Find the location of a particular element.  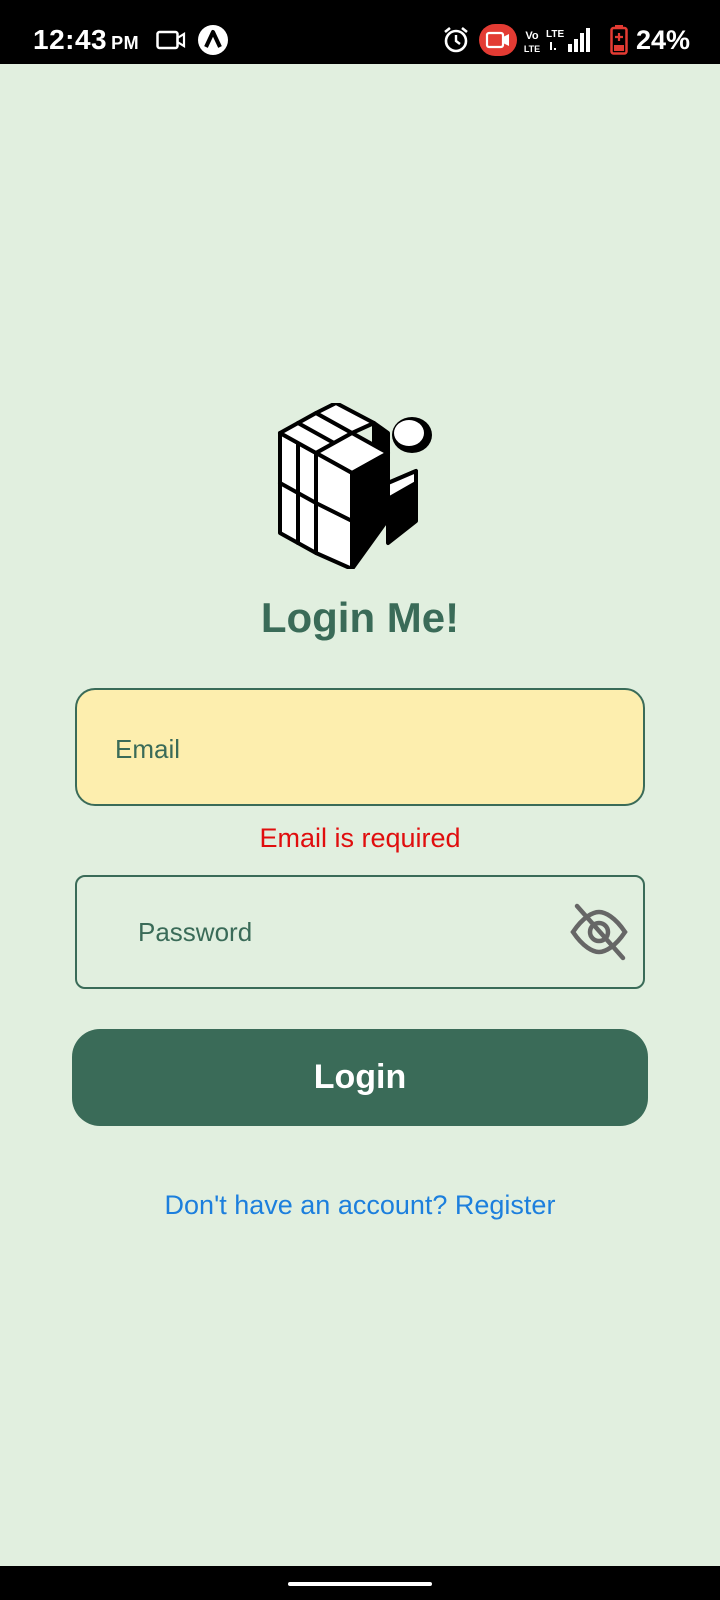

status-ampm: PM is located at coordinates (125, 43).